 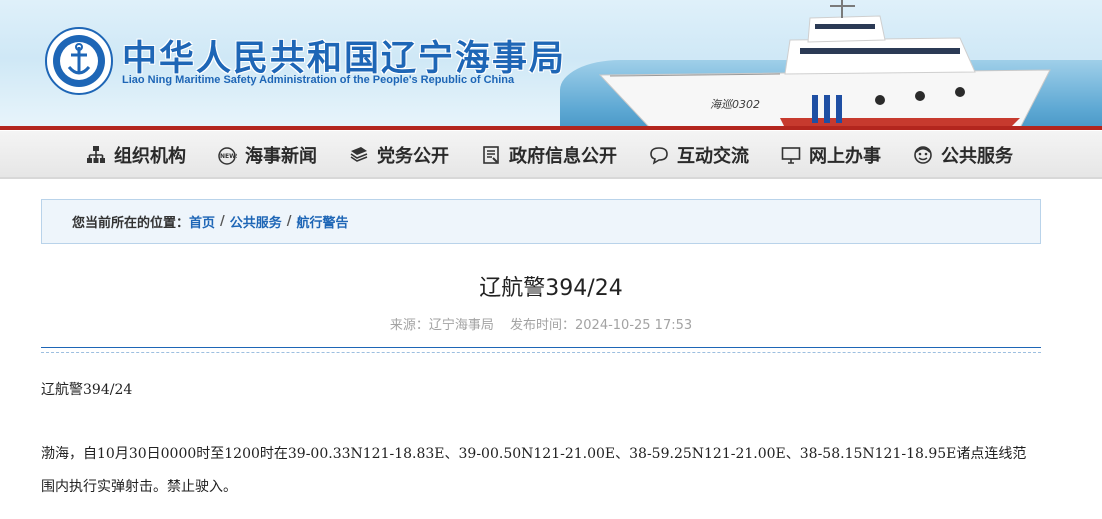 What do you see at coordinates (96, 155) in the screenshot?
I see `org-chart-icon` at bounding box center [96, 155].